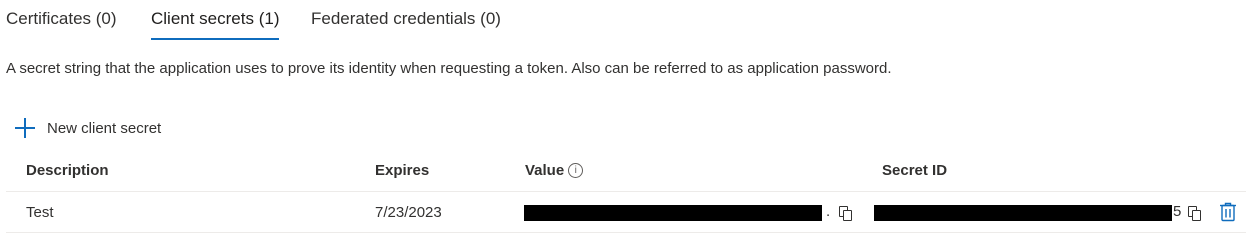 The height and width of the screenshot is (240, 1254). Describe the element at coordinates (402, 170) in the screenshot. I see `column-header-expires: Expires` at that location.